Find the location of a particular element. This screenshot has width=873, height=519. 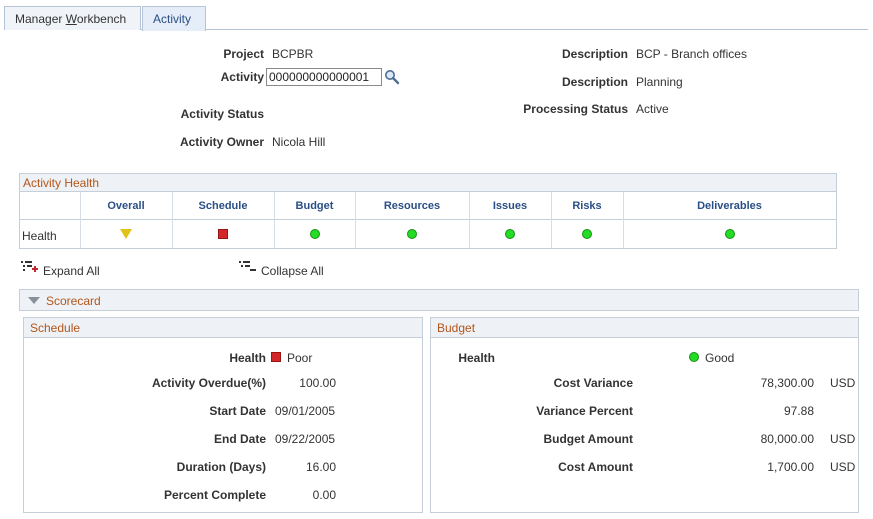

col-header-overall: Overall is located at coordinates (126, 206).